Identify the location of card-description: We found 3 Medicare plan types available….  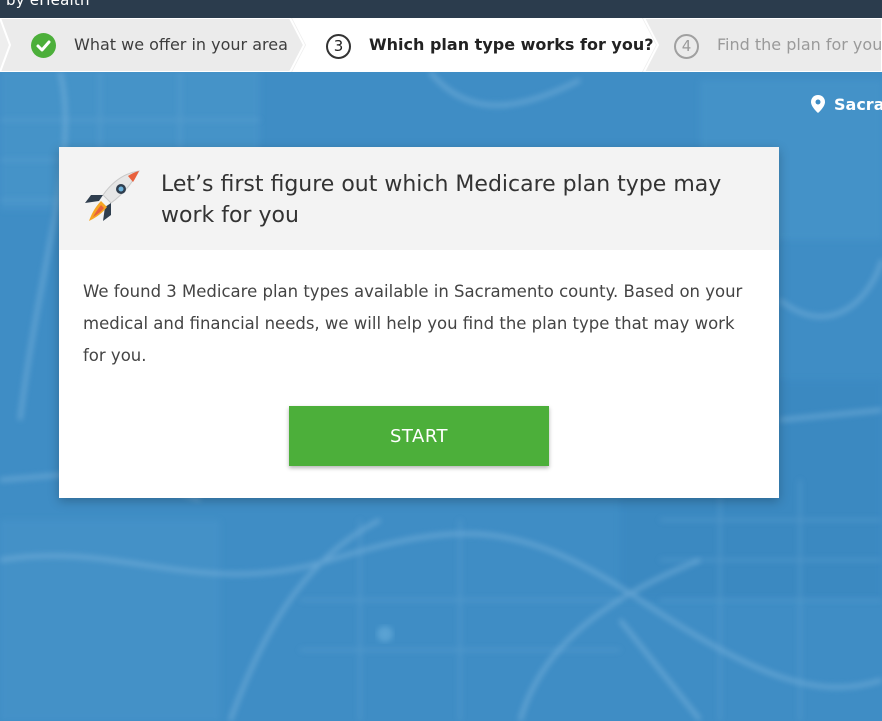
(413, 323).